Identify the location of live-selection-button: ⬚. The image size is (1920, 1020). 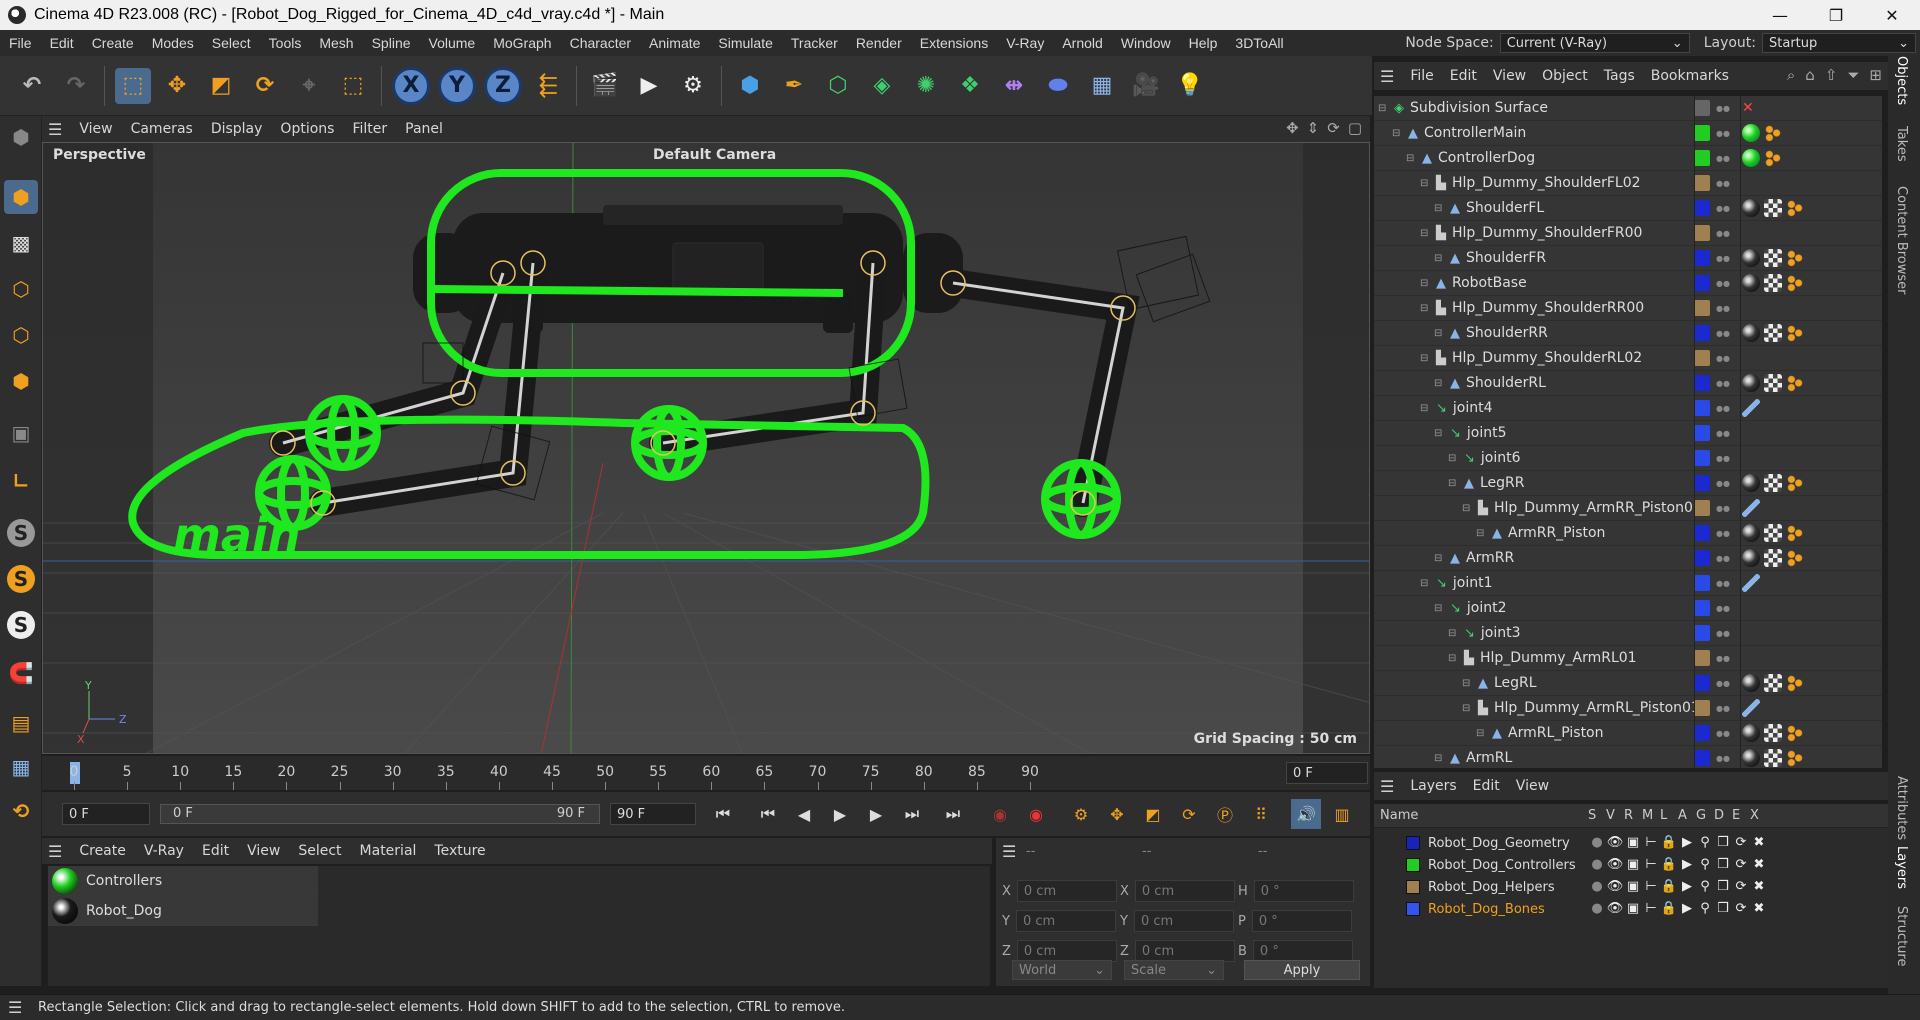
(133, 85).